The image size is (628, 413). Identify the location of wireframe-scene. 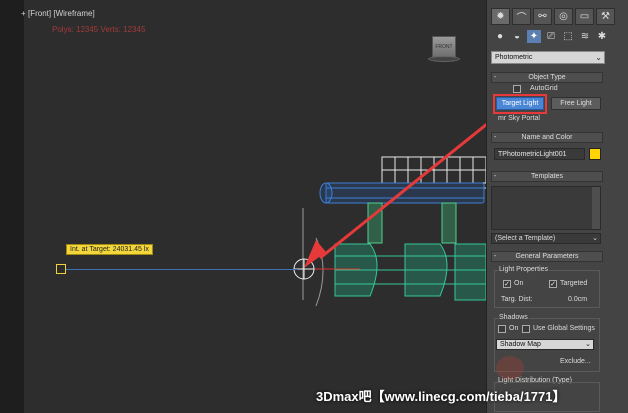
(389, 214).